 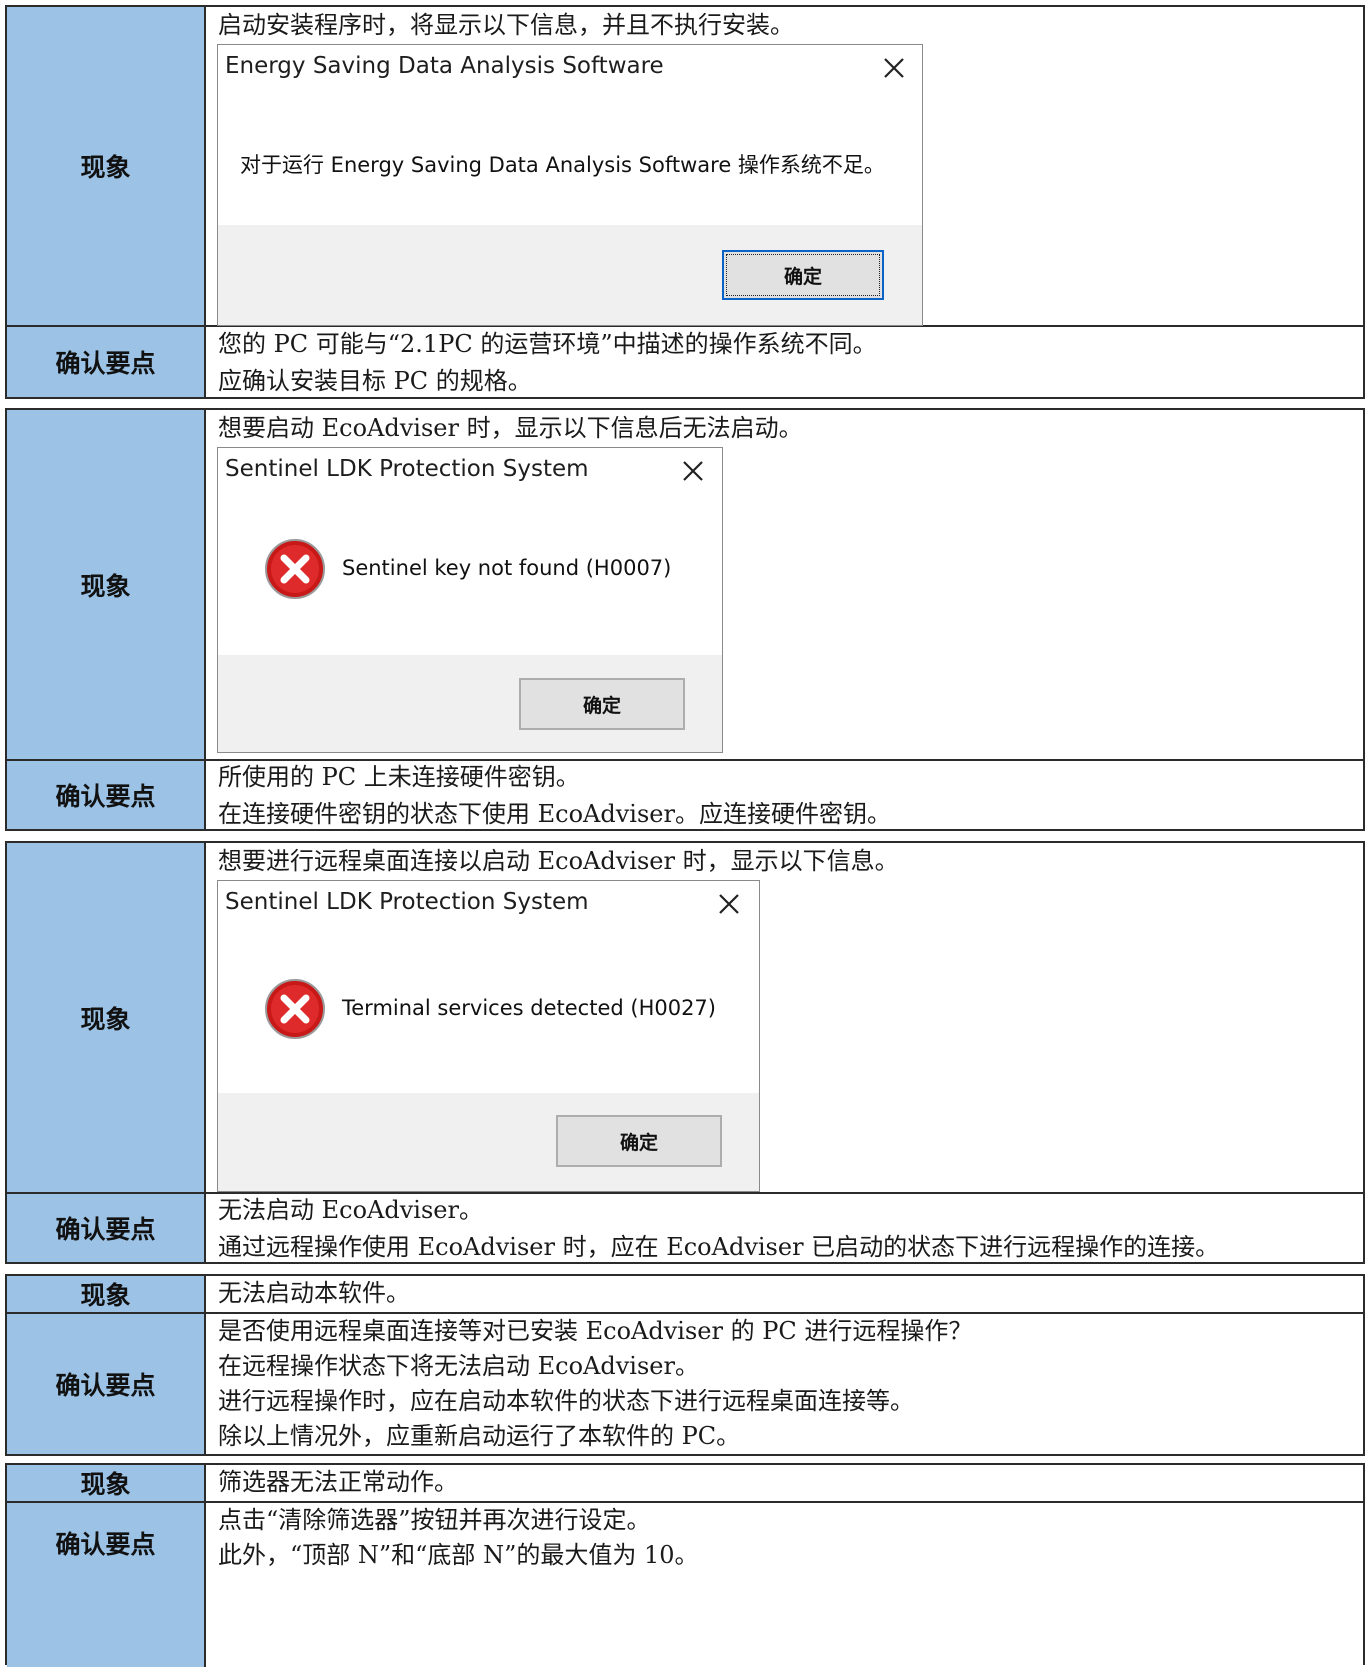 What do you see at coordinates (434, 1520) in the screenshot?
I see `check-line: 点击“清除筛选器”按钮并再次进行设定。` at bounding box center [434, 1520].